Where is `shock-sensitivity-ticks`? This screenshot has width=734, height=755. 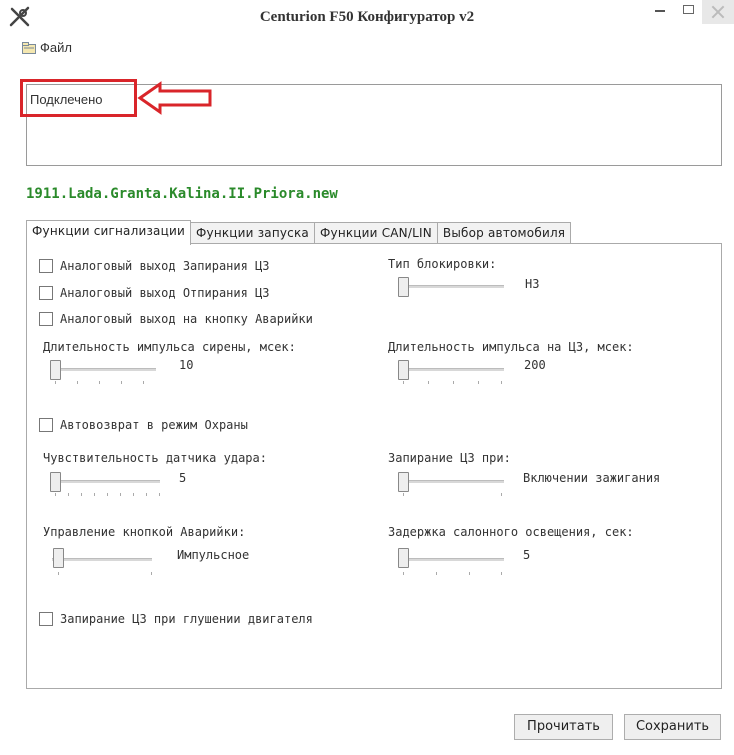
shock-sensitivity-ticks is located at coordinates (107, 495).